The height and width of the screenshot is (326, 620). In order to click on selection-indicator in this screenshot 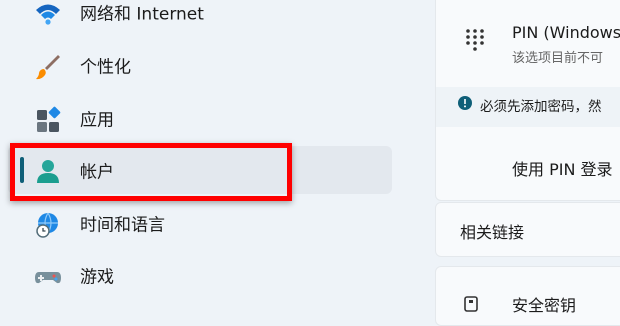, I will do `click(22, 170)`.